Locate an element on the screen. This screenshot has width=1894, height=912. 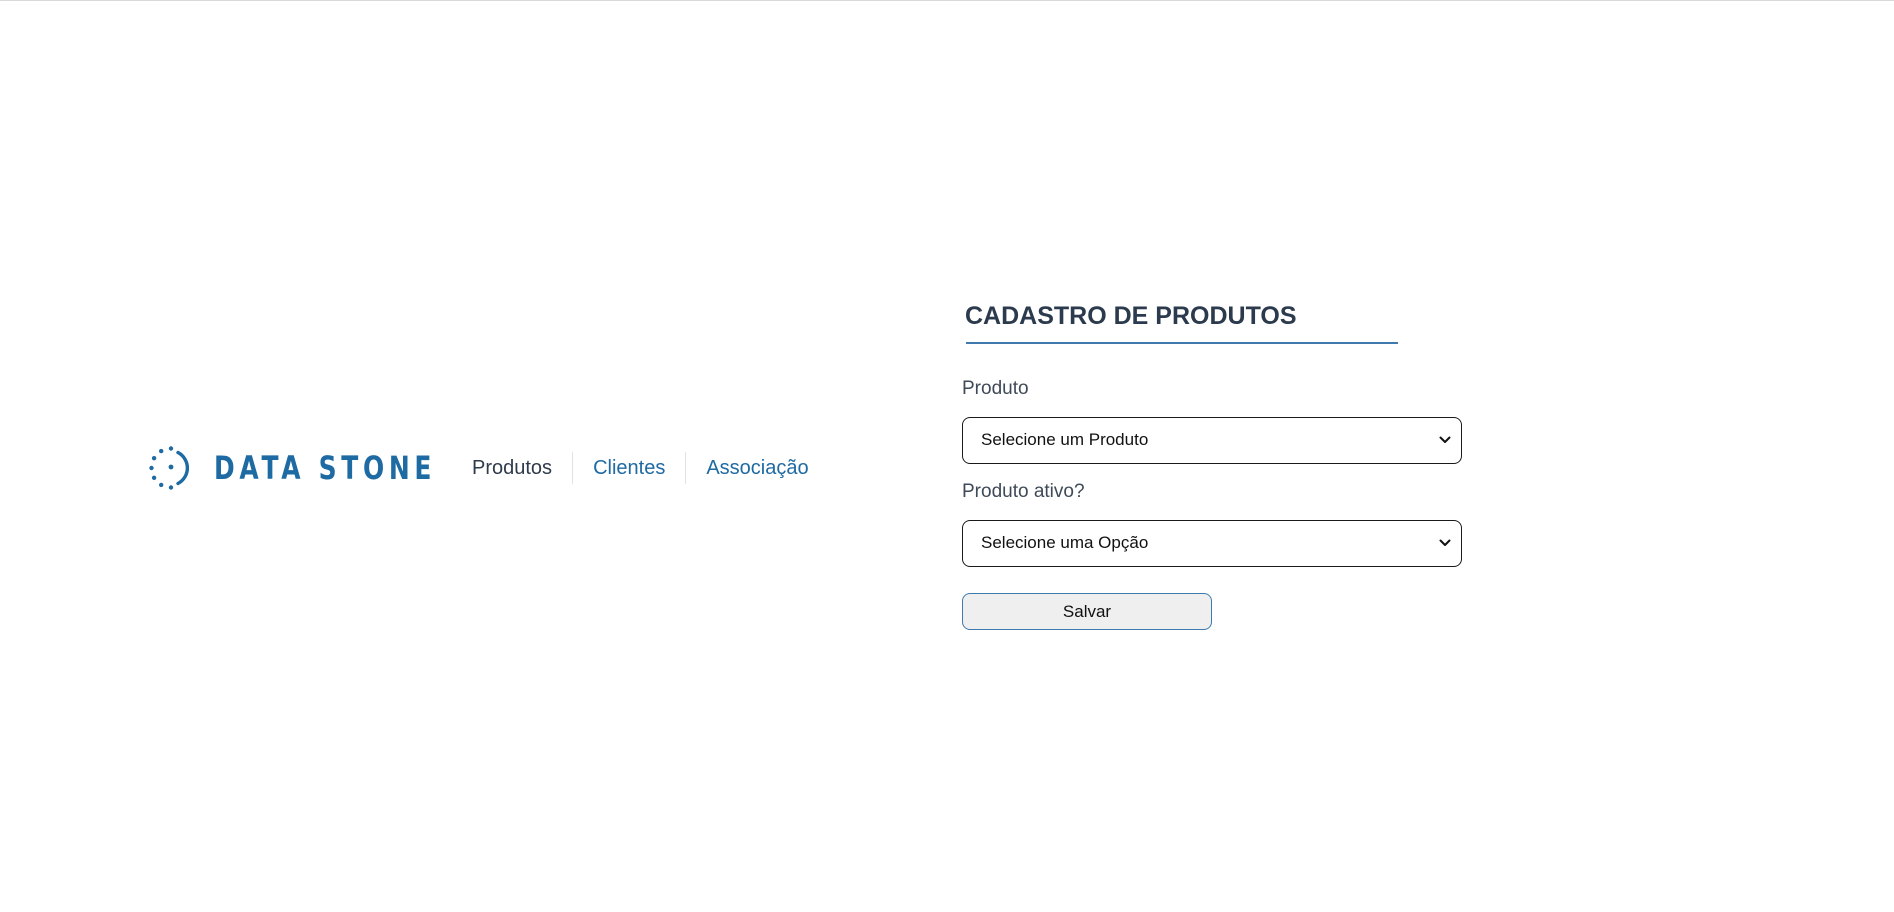
produto-label: Produto is located at coordinates (995, 388).